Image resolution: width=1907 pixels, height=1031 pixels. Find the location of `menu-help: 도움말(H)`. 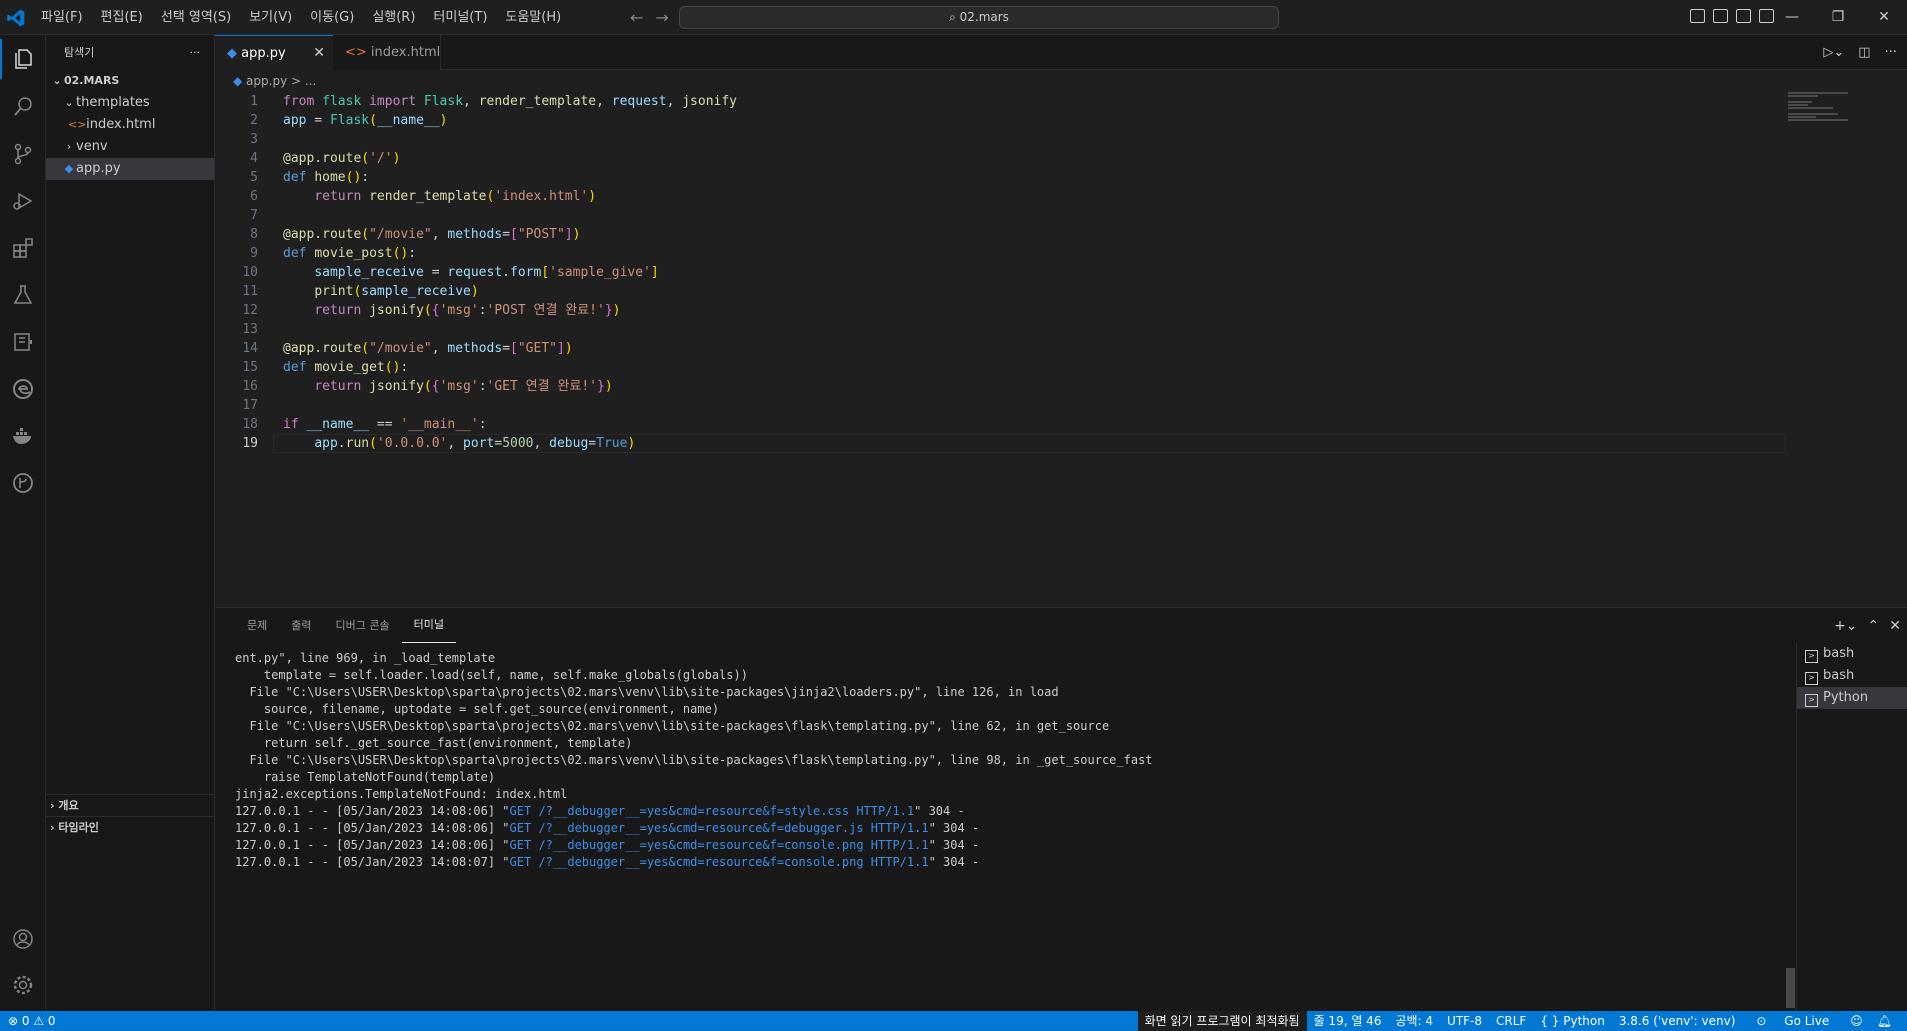

menu-help: 도움말(H) is located at coordinates (533, 17).